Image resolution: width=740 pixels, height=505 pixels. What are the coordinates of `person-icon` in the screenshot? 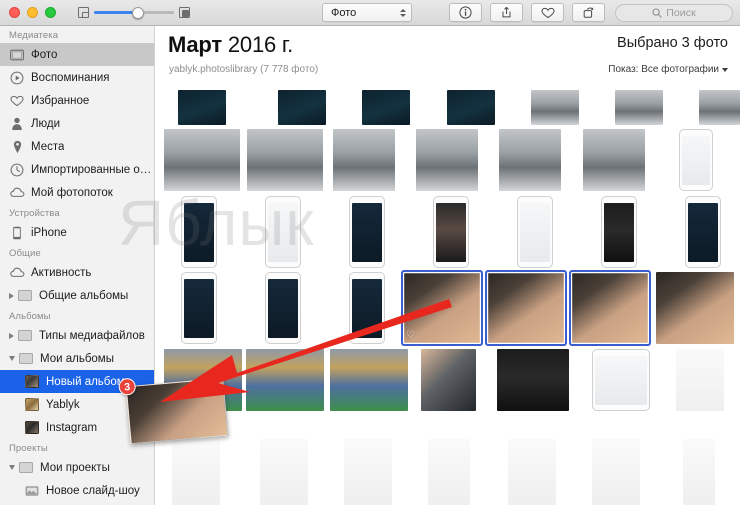 It's located at (17, 123).